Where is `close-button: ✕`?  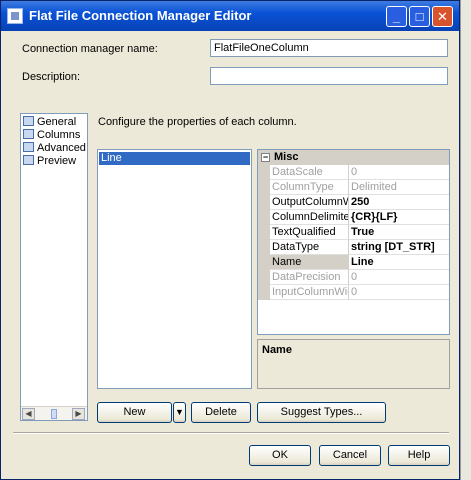 close-button: ✕ is located at coordinates (442, 16).